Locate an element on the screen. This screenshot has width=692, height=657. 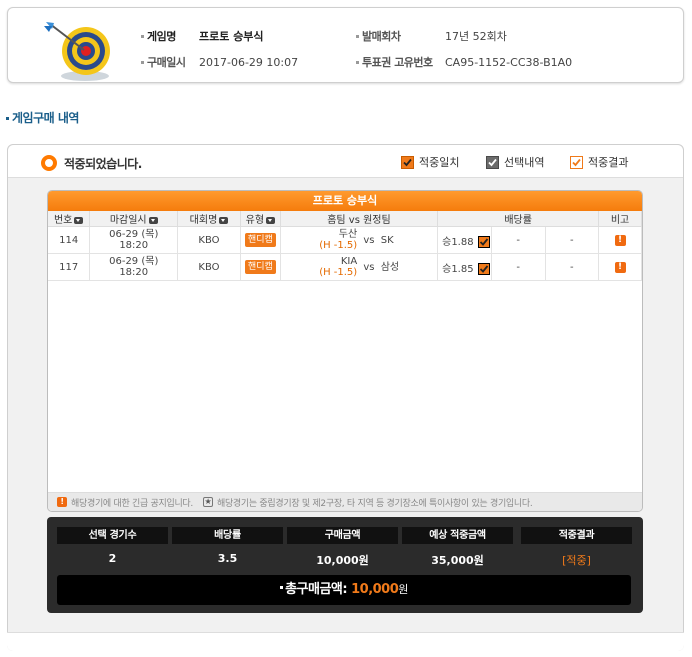
round-row: 발매회차 17년 52회차 is located at coordinates (431, 36).